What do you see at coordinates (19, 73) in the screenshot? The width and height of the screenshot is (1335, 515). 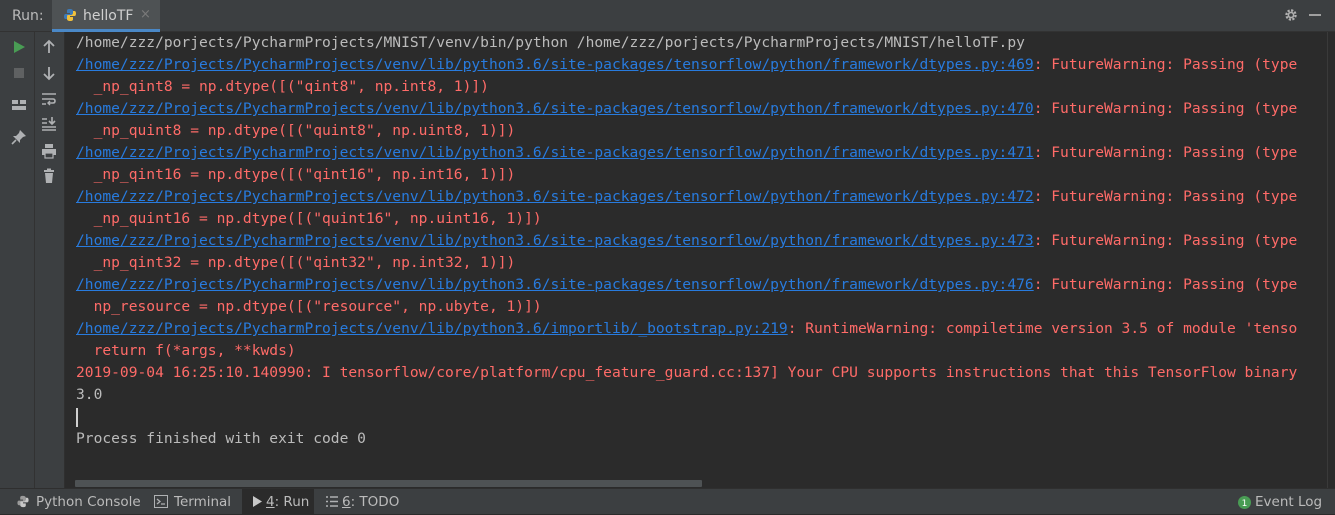 I see `stop-icon` at bounding box center [19, 73].